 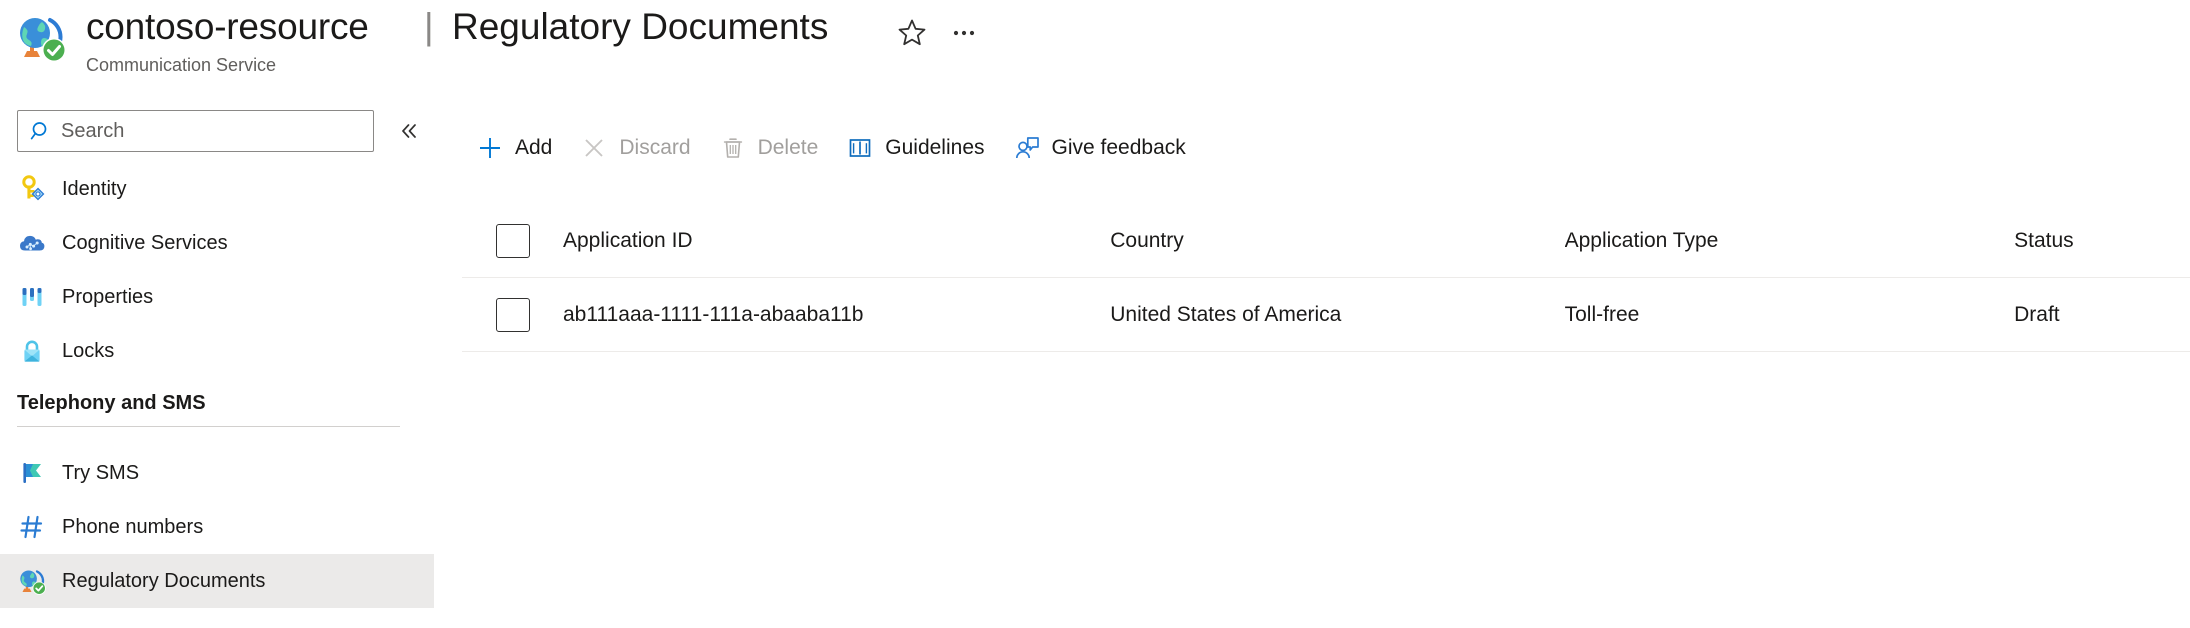 What do you see at coordinates (713, 314) in the screenshot?
I see `cell-application-id: ab111aaa-1111-111a-abaaba11b` at bounding box center [713, 314].